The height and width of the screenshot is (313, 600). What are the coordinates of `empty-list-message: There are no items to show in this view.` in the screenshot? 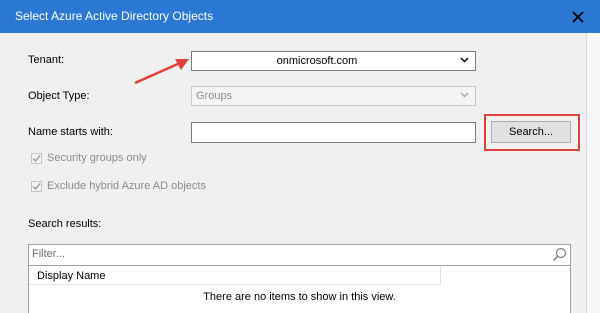 It's located at (299, 297).